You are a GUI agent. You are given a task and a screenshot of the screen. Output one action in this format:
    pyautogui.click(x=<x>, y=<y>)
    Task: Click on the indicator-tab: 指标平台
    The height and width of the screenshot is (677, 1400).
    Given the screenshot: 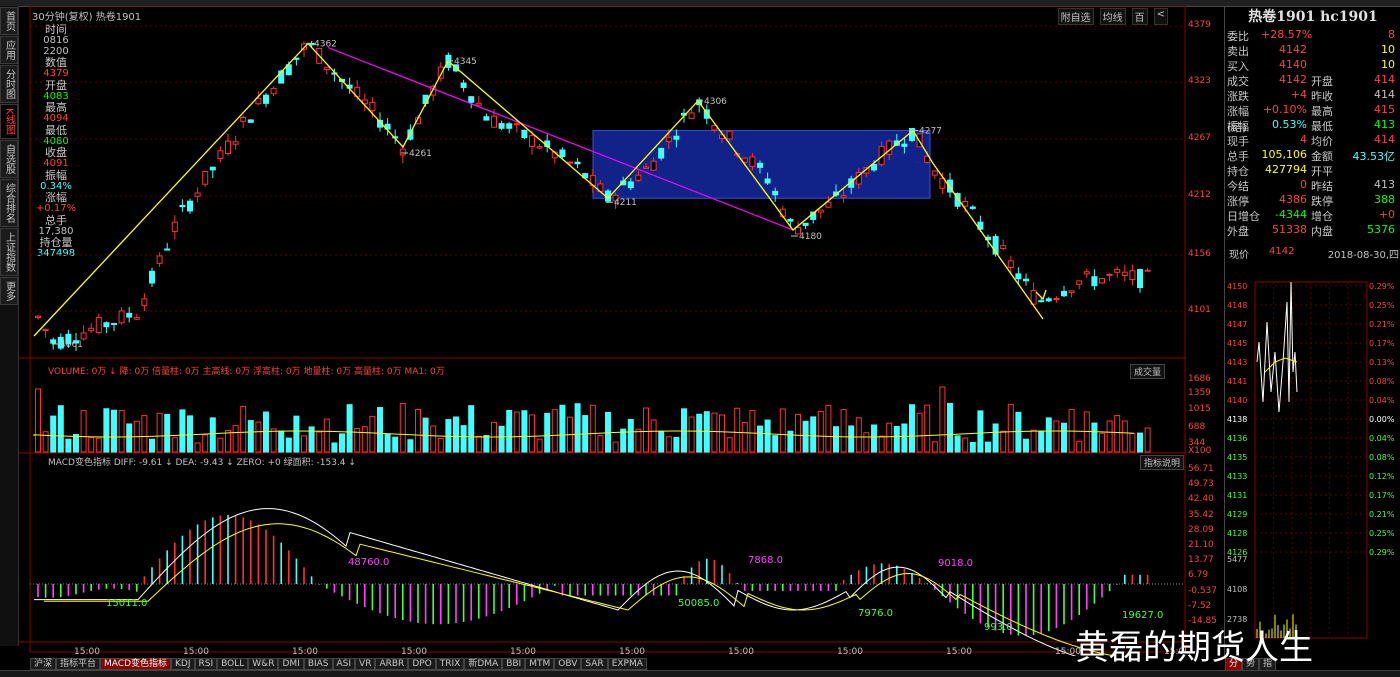 What is the action you would take?
    pyautogui.click(x=78, y=664)
    